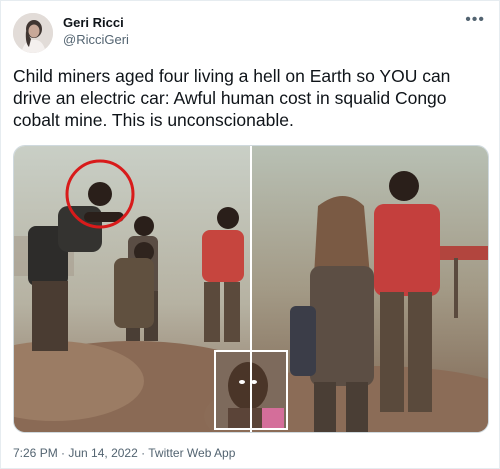  Describe the element at coordinates (93, 22) in the screenshot. I see `author-display-name: Geri Ricci` at that location.